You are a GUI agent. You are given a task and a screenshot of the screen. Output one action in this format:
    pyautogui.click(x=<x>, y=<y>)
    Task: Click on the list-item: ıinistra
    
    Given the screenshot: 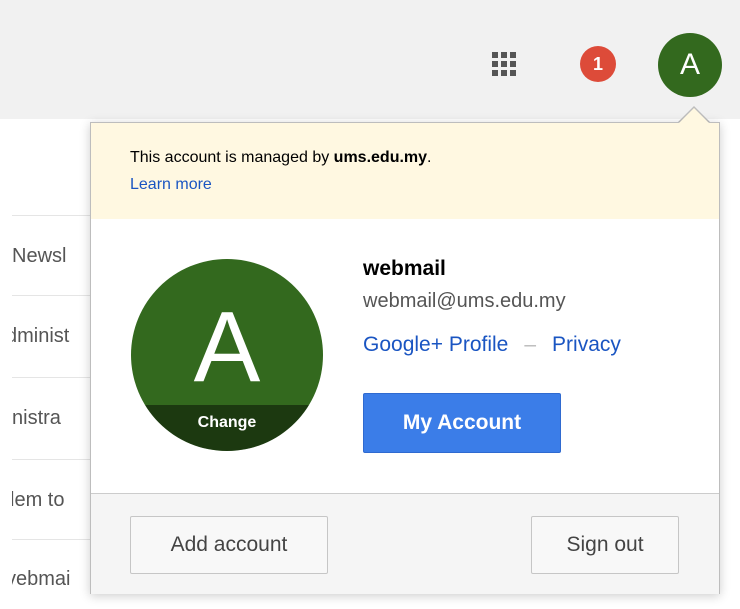 What is the action you would take?
    pyautogui.click(x=56, y=418)
    